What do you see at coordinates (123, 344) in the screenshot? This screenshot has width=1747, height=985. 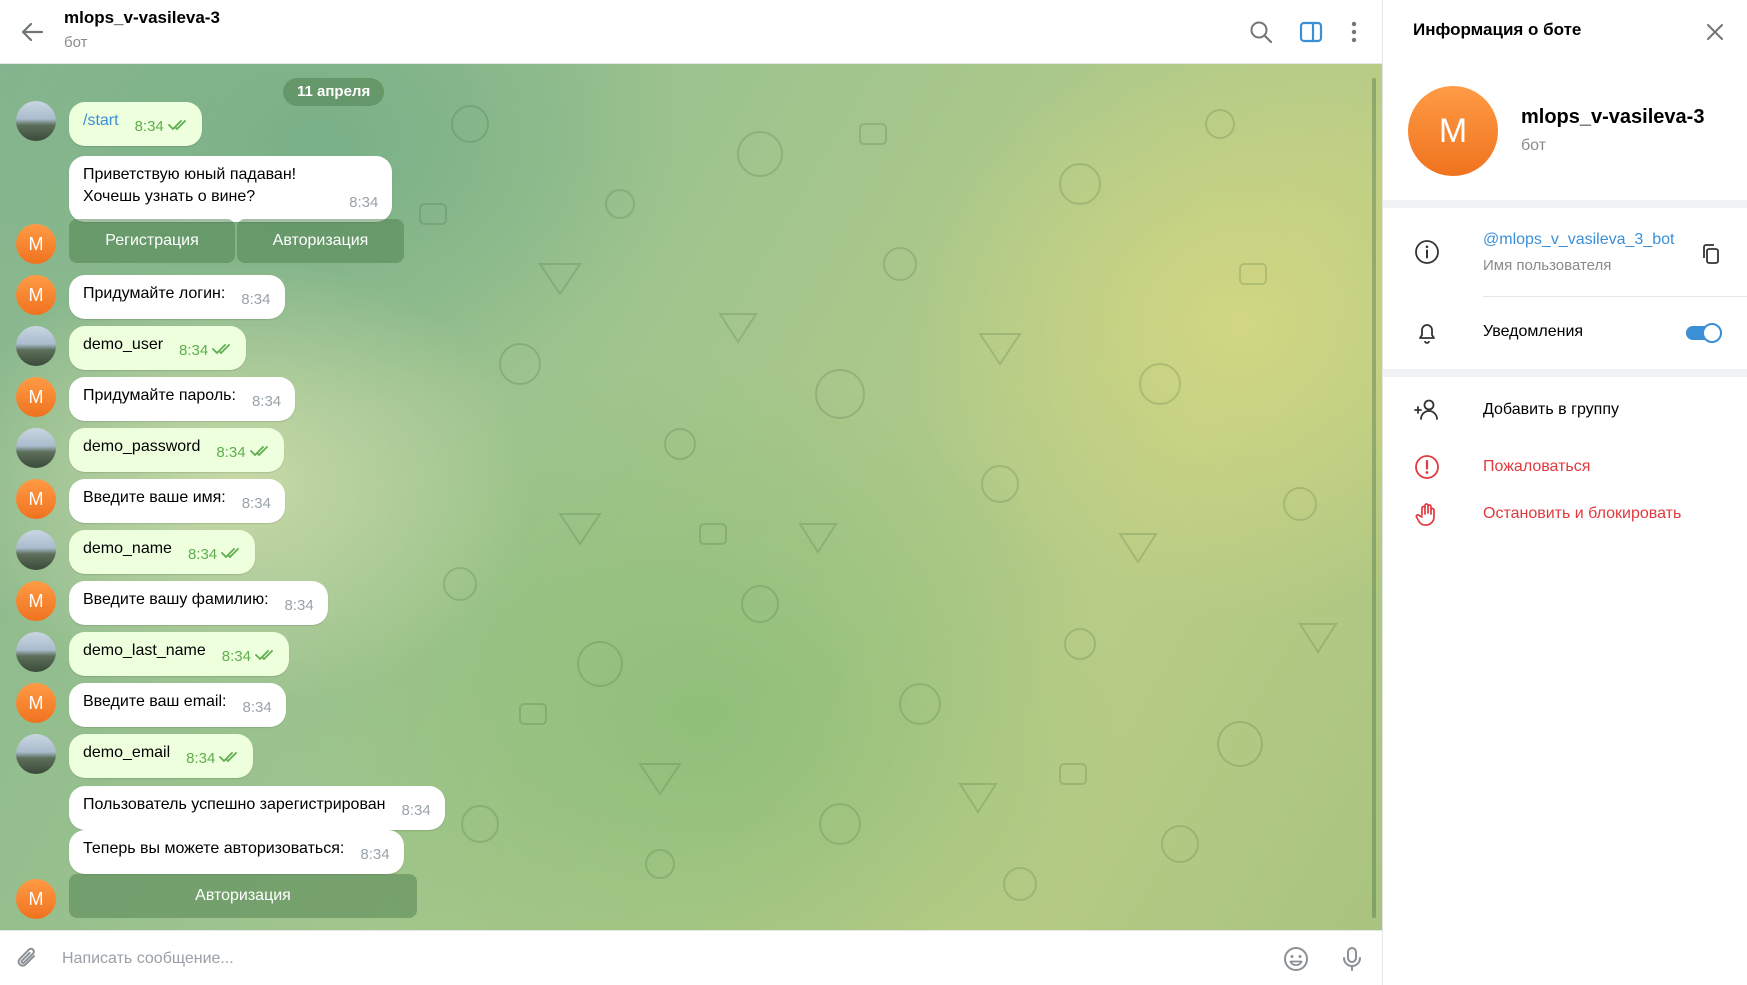 I see `message-text: demo_user` at bounding box center [123, 344].